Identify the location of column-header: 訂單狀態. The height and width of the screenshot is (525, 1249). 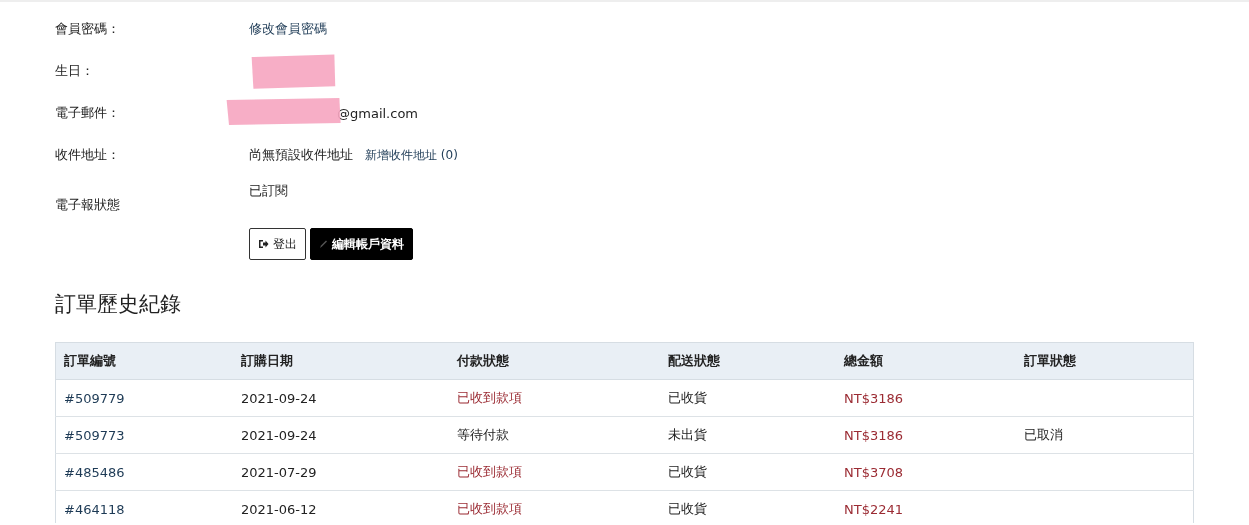
(1105, 361).